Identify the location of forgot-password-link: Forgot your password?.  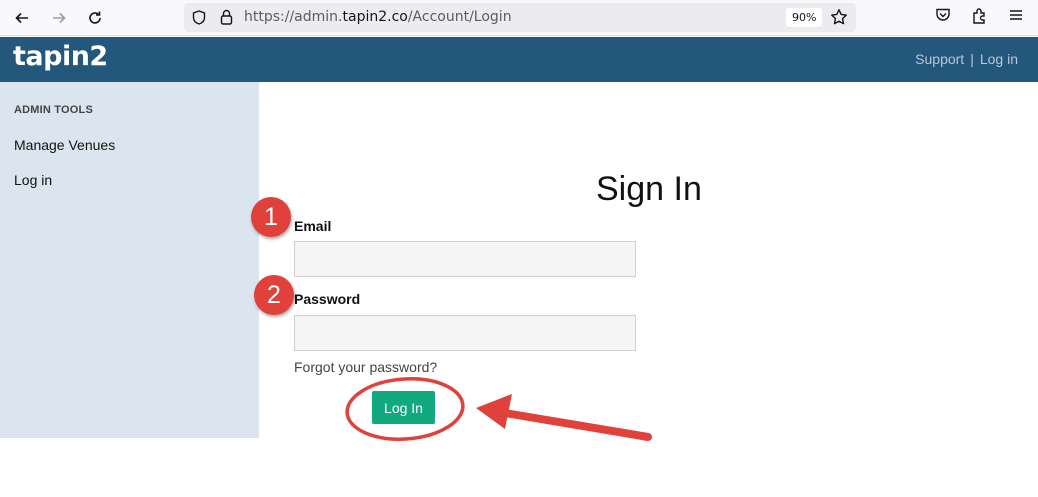
(365, 367).